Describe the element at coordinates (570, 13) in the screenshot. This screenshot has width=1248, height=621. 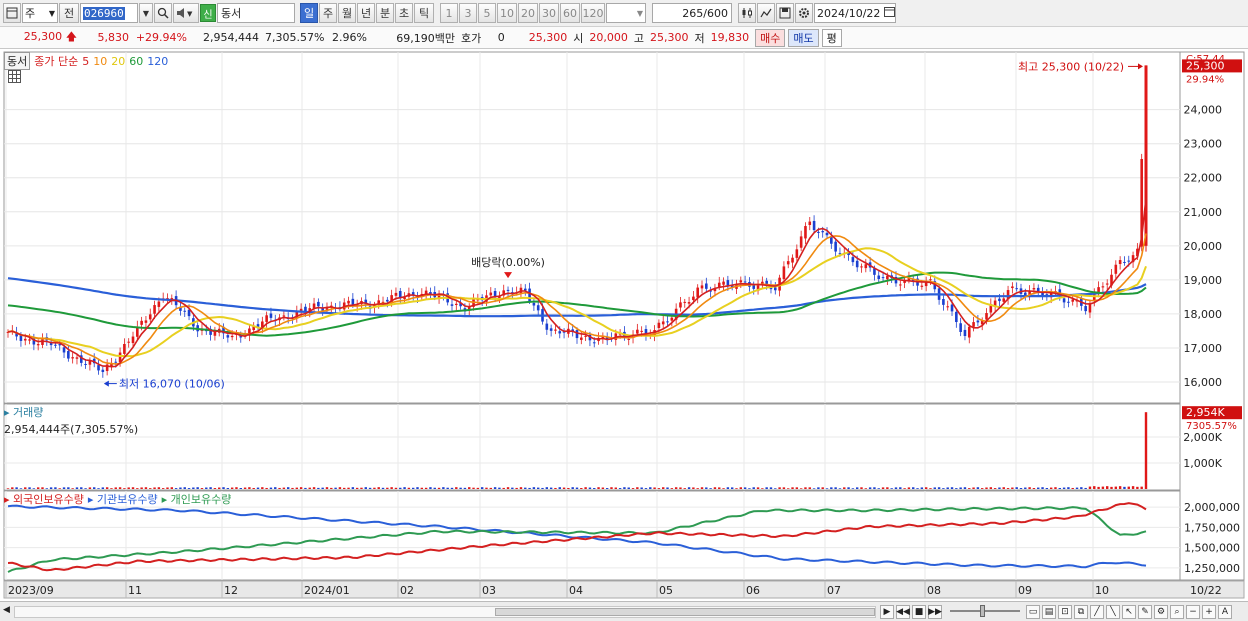
I see `interval-60-button: 60` at that location.